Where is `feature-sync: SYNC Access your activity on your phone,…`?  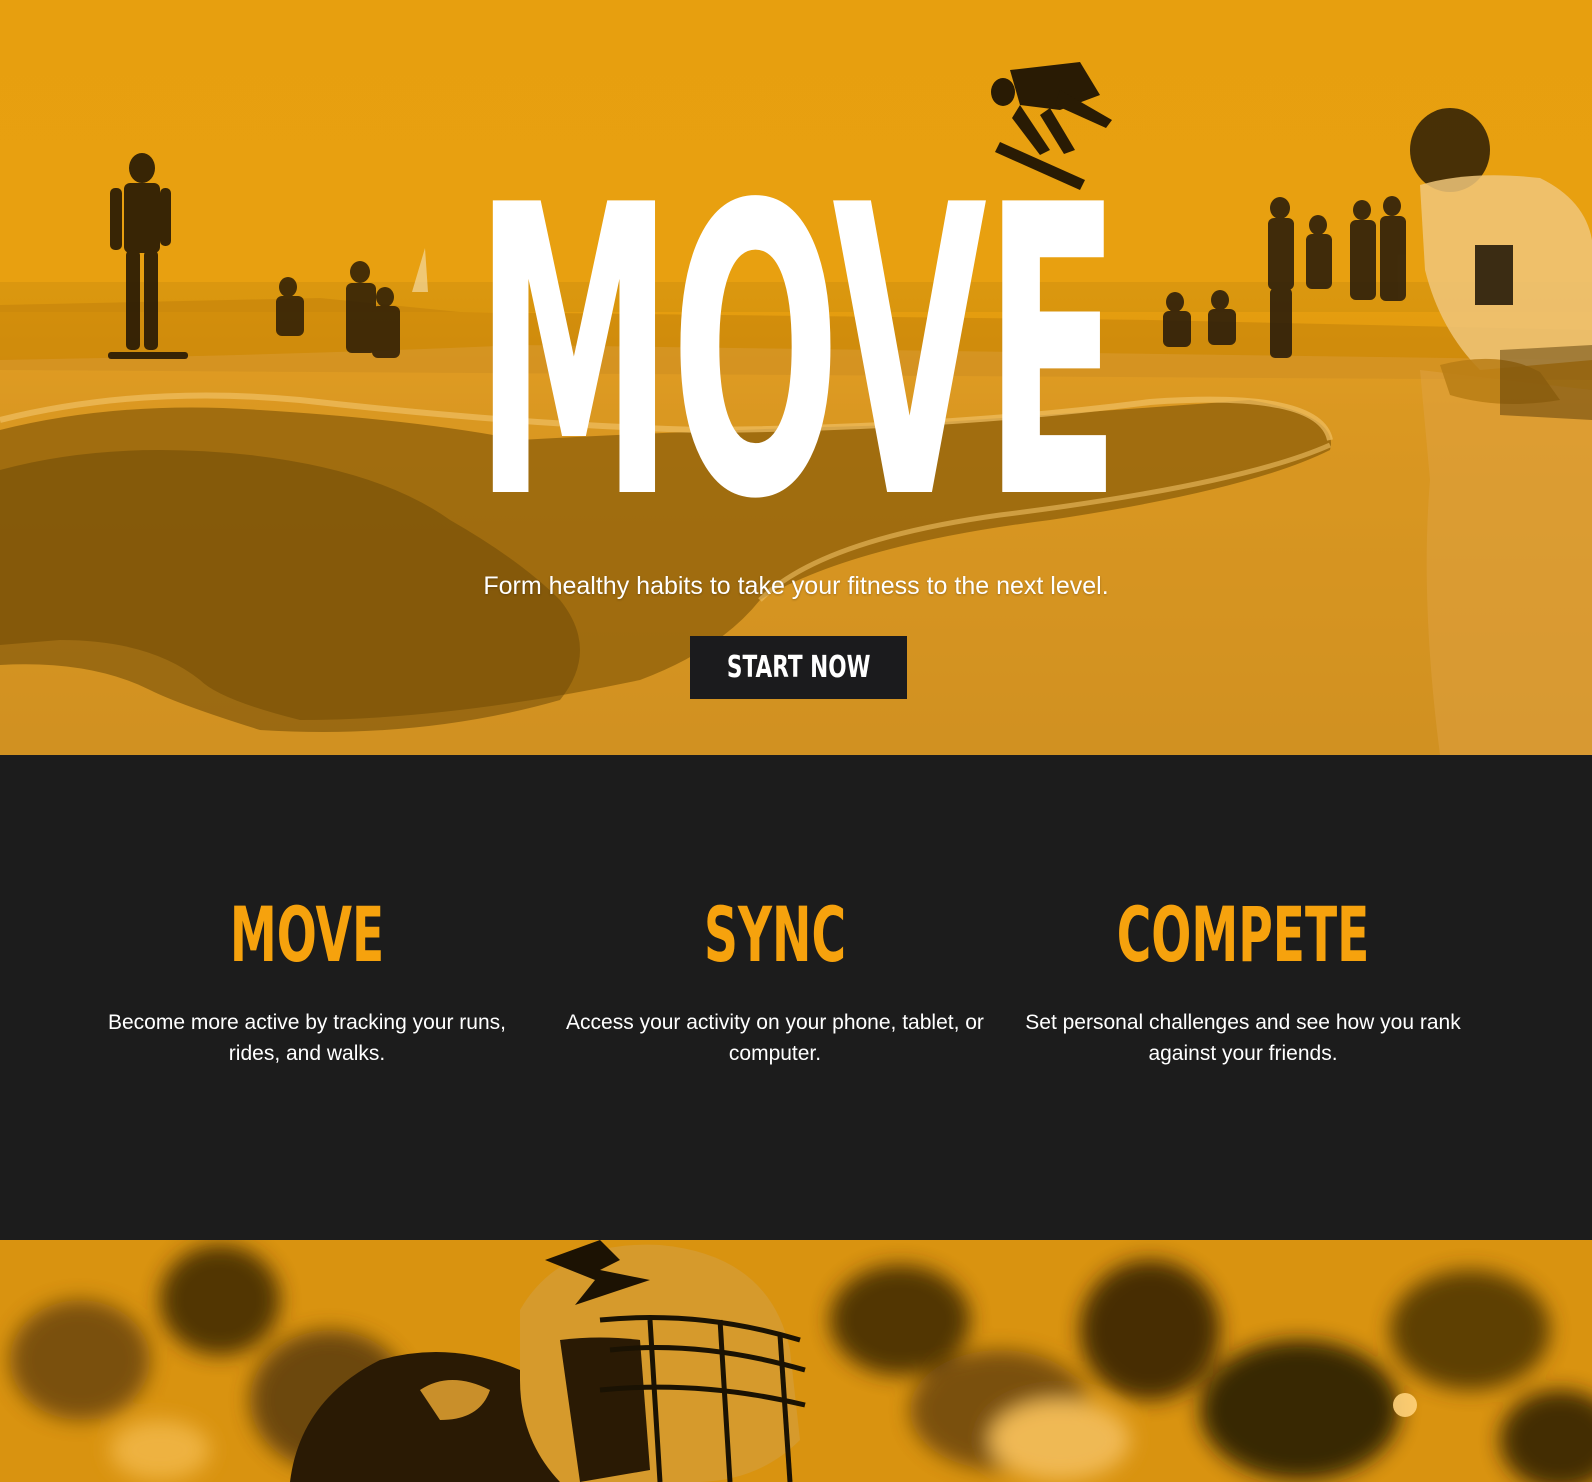
feature-sync: SYNC Access your activity on your phone,… is located at coordinates (775, 982).